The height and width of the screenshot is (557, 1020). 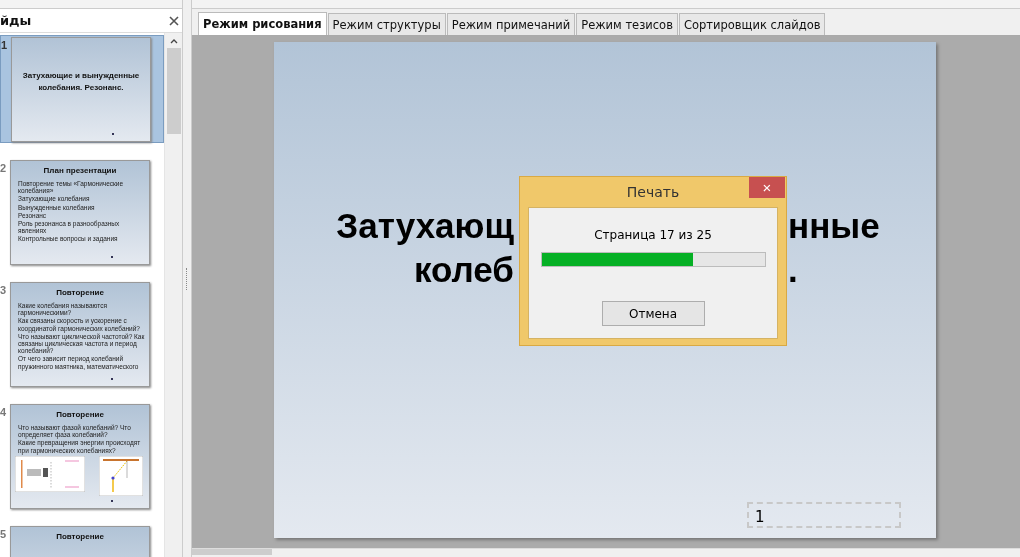 I want to click on splitter-handle, so click(x=187, y=278).